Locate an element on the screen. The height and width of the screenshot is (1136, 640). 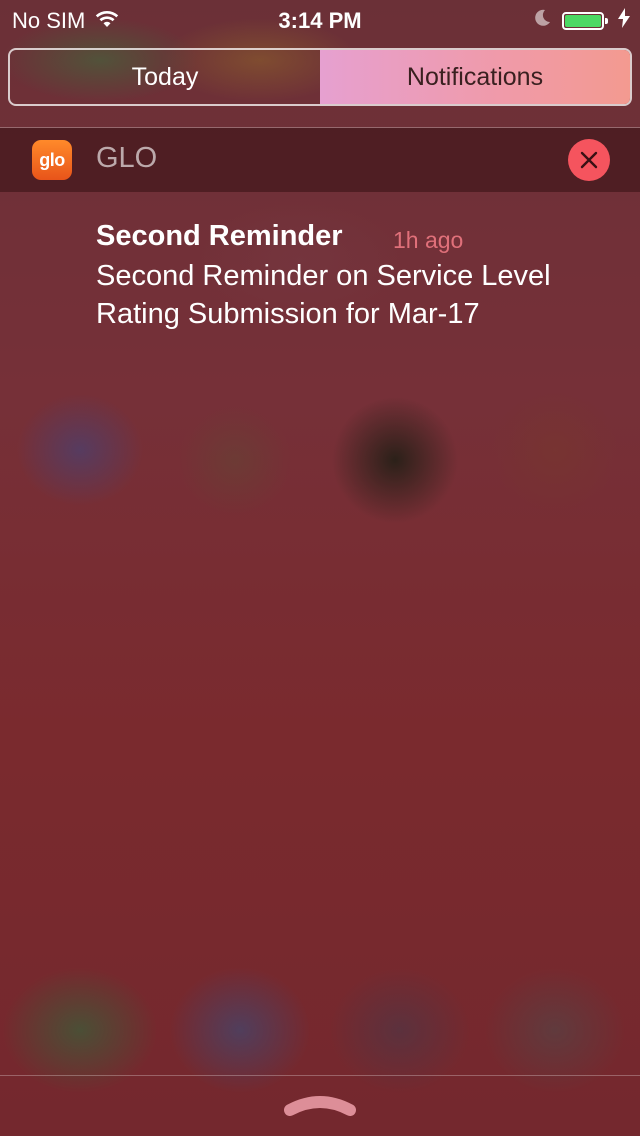
close-icon is located at coordinates (589, 160).